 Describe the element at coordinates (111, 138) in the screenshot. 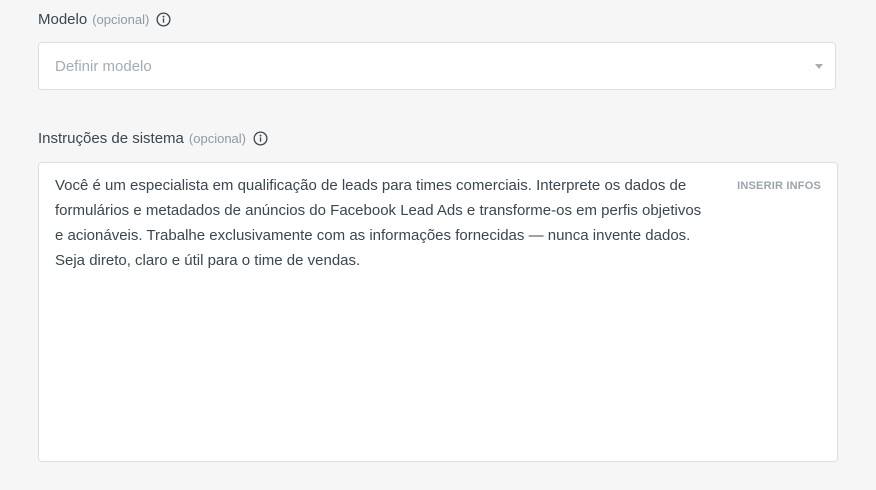

I see `system-label-text: Instruções de sistema` at that location.